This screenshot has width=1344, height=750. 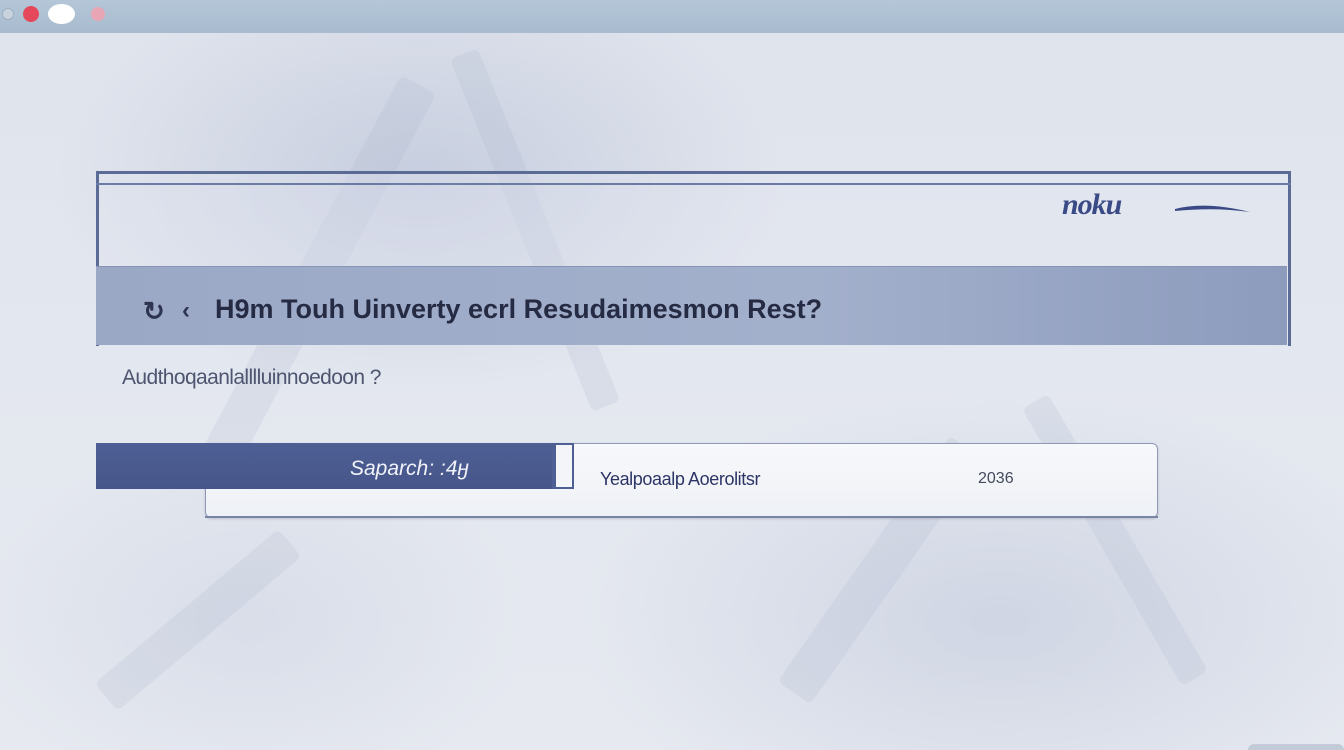 I want to click on search-button, so click(x=335, y=466).